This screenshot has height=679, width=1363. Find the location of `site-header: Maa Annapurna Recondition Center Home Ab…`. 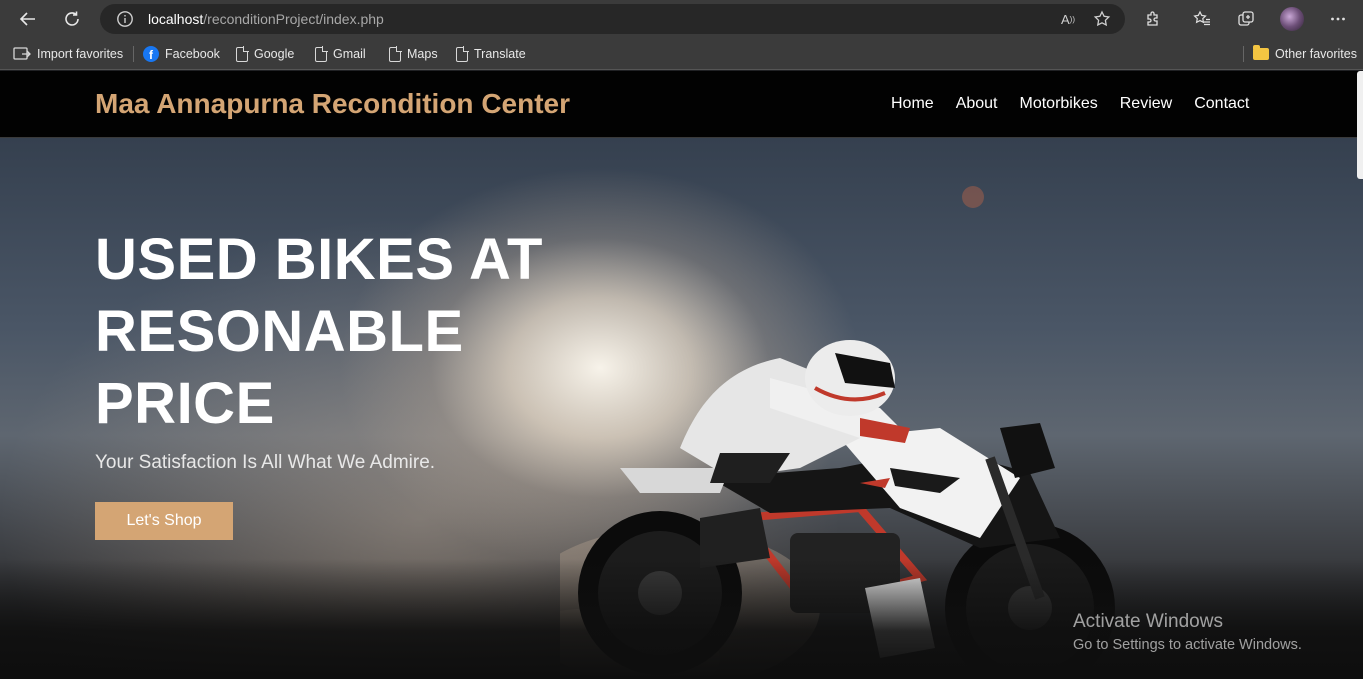

site-header: Maa Annapurna Recondition Center Home Ab… is located at coordinates (681, 104).